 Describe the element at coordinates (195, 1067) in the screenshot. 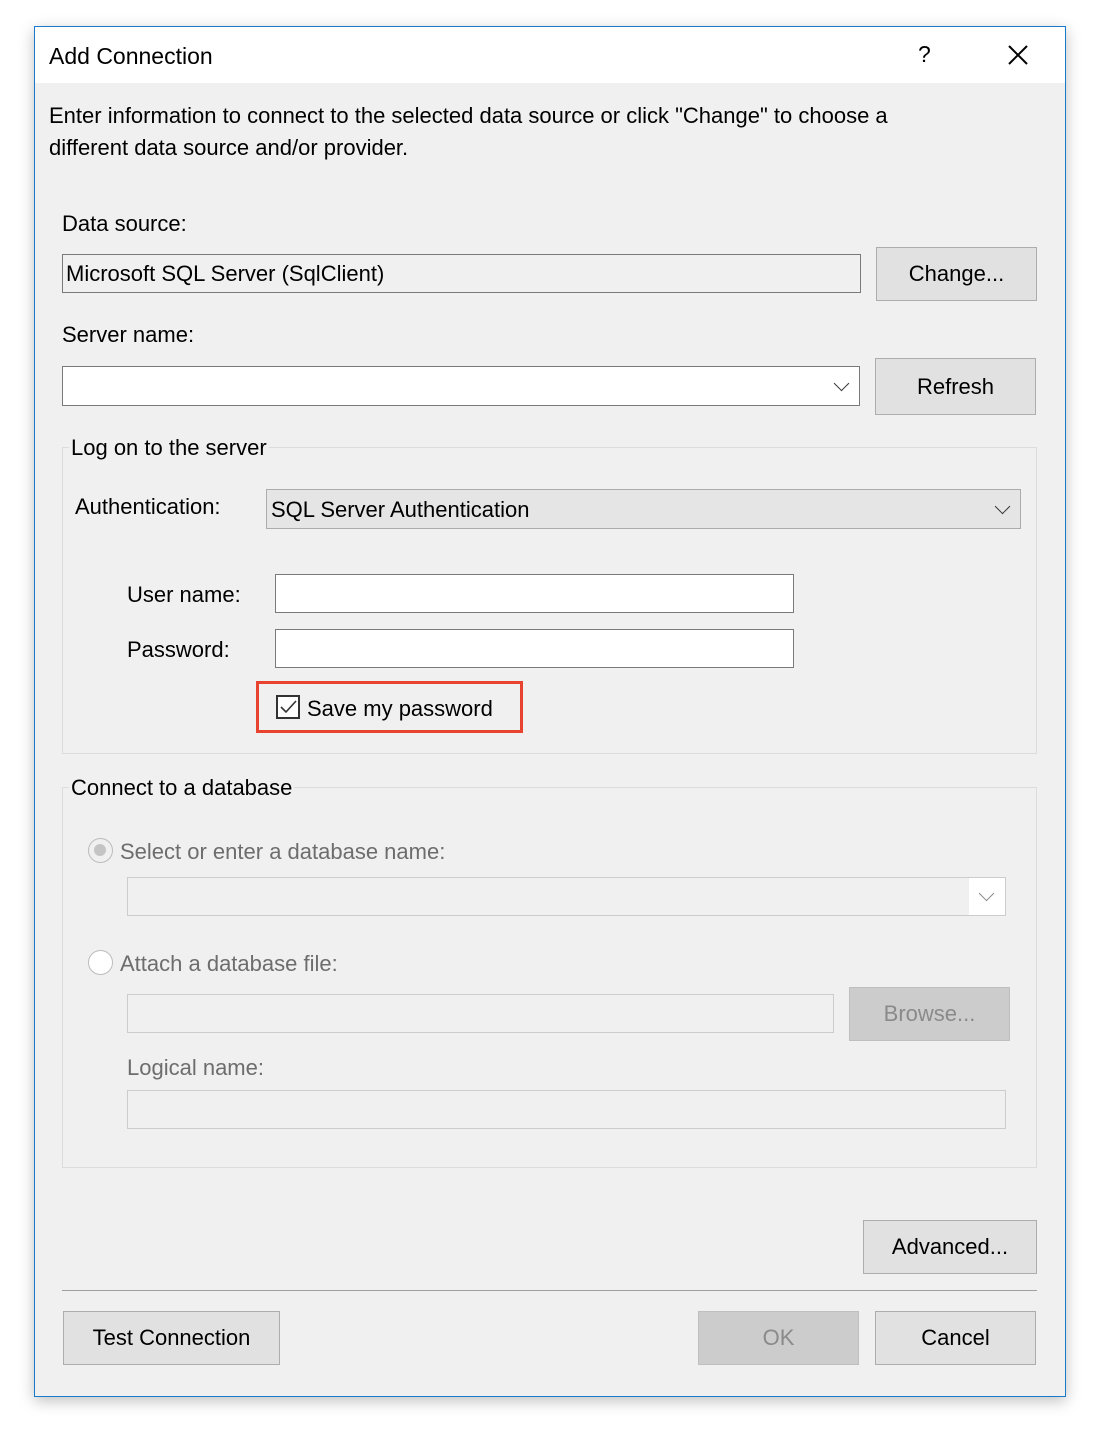

I see `logical-name-label: Logical name:` at that location.